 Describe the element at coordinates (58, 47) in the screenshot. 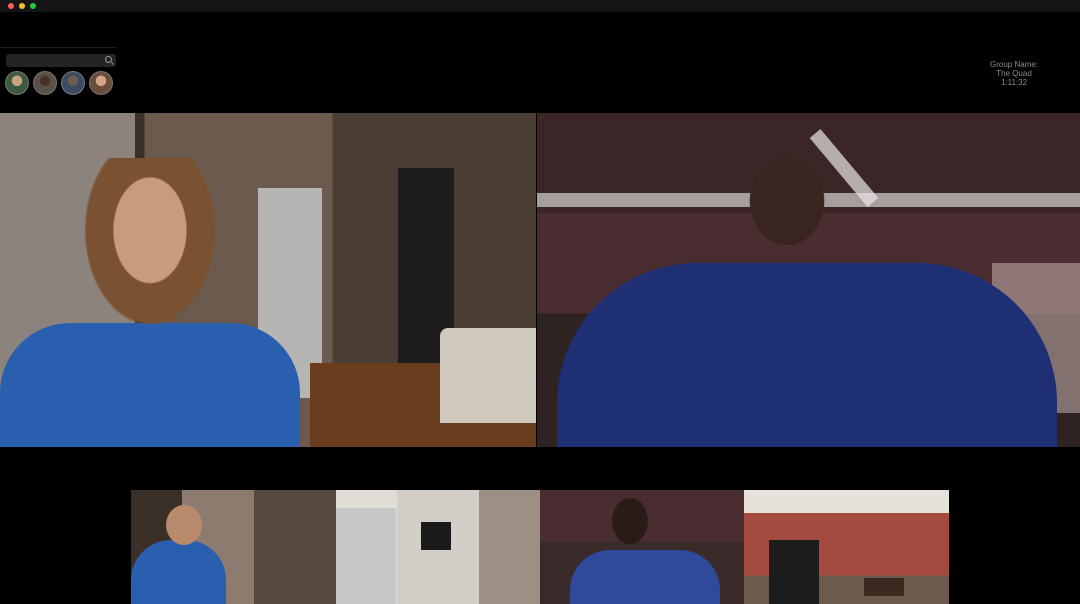

I see `divider` at that location.